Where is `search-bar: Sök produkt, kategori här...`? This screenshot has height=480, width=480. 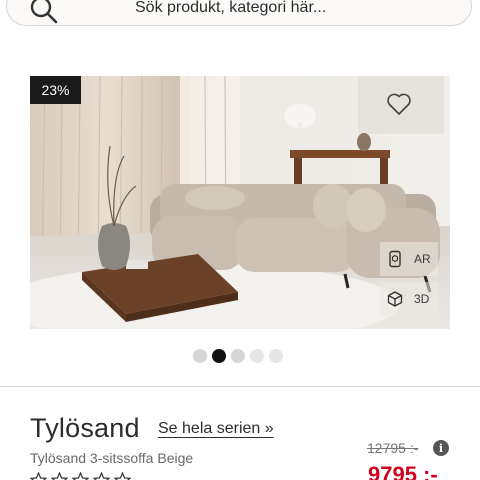
search-bar: Sök produkt, kategori här... is located at coordinates (239, 13).